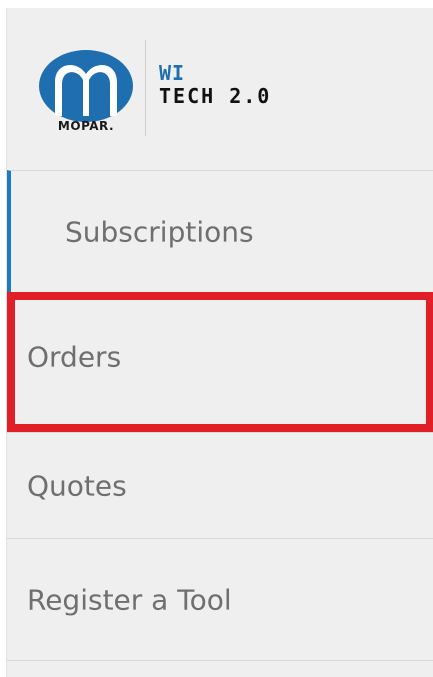 This screenshot has height=677, width=433. Describe the element at coordinates (145, 88) in the screenshot. I see `brand-divider` at that location.